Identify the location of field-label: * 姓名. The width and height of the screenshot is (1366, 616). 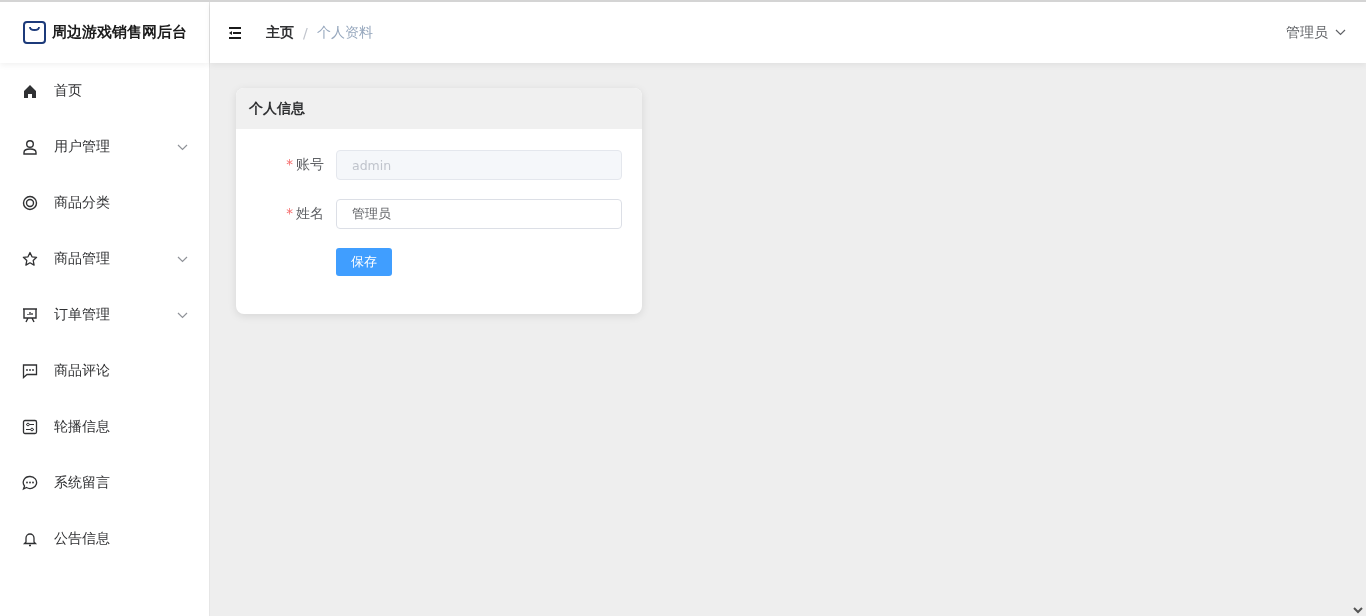
(305, 214).